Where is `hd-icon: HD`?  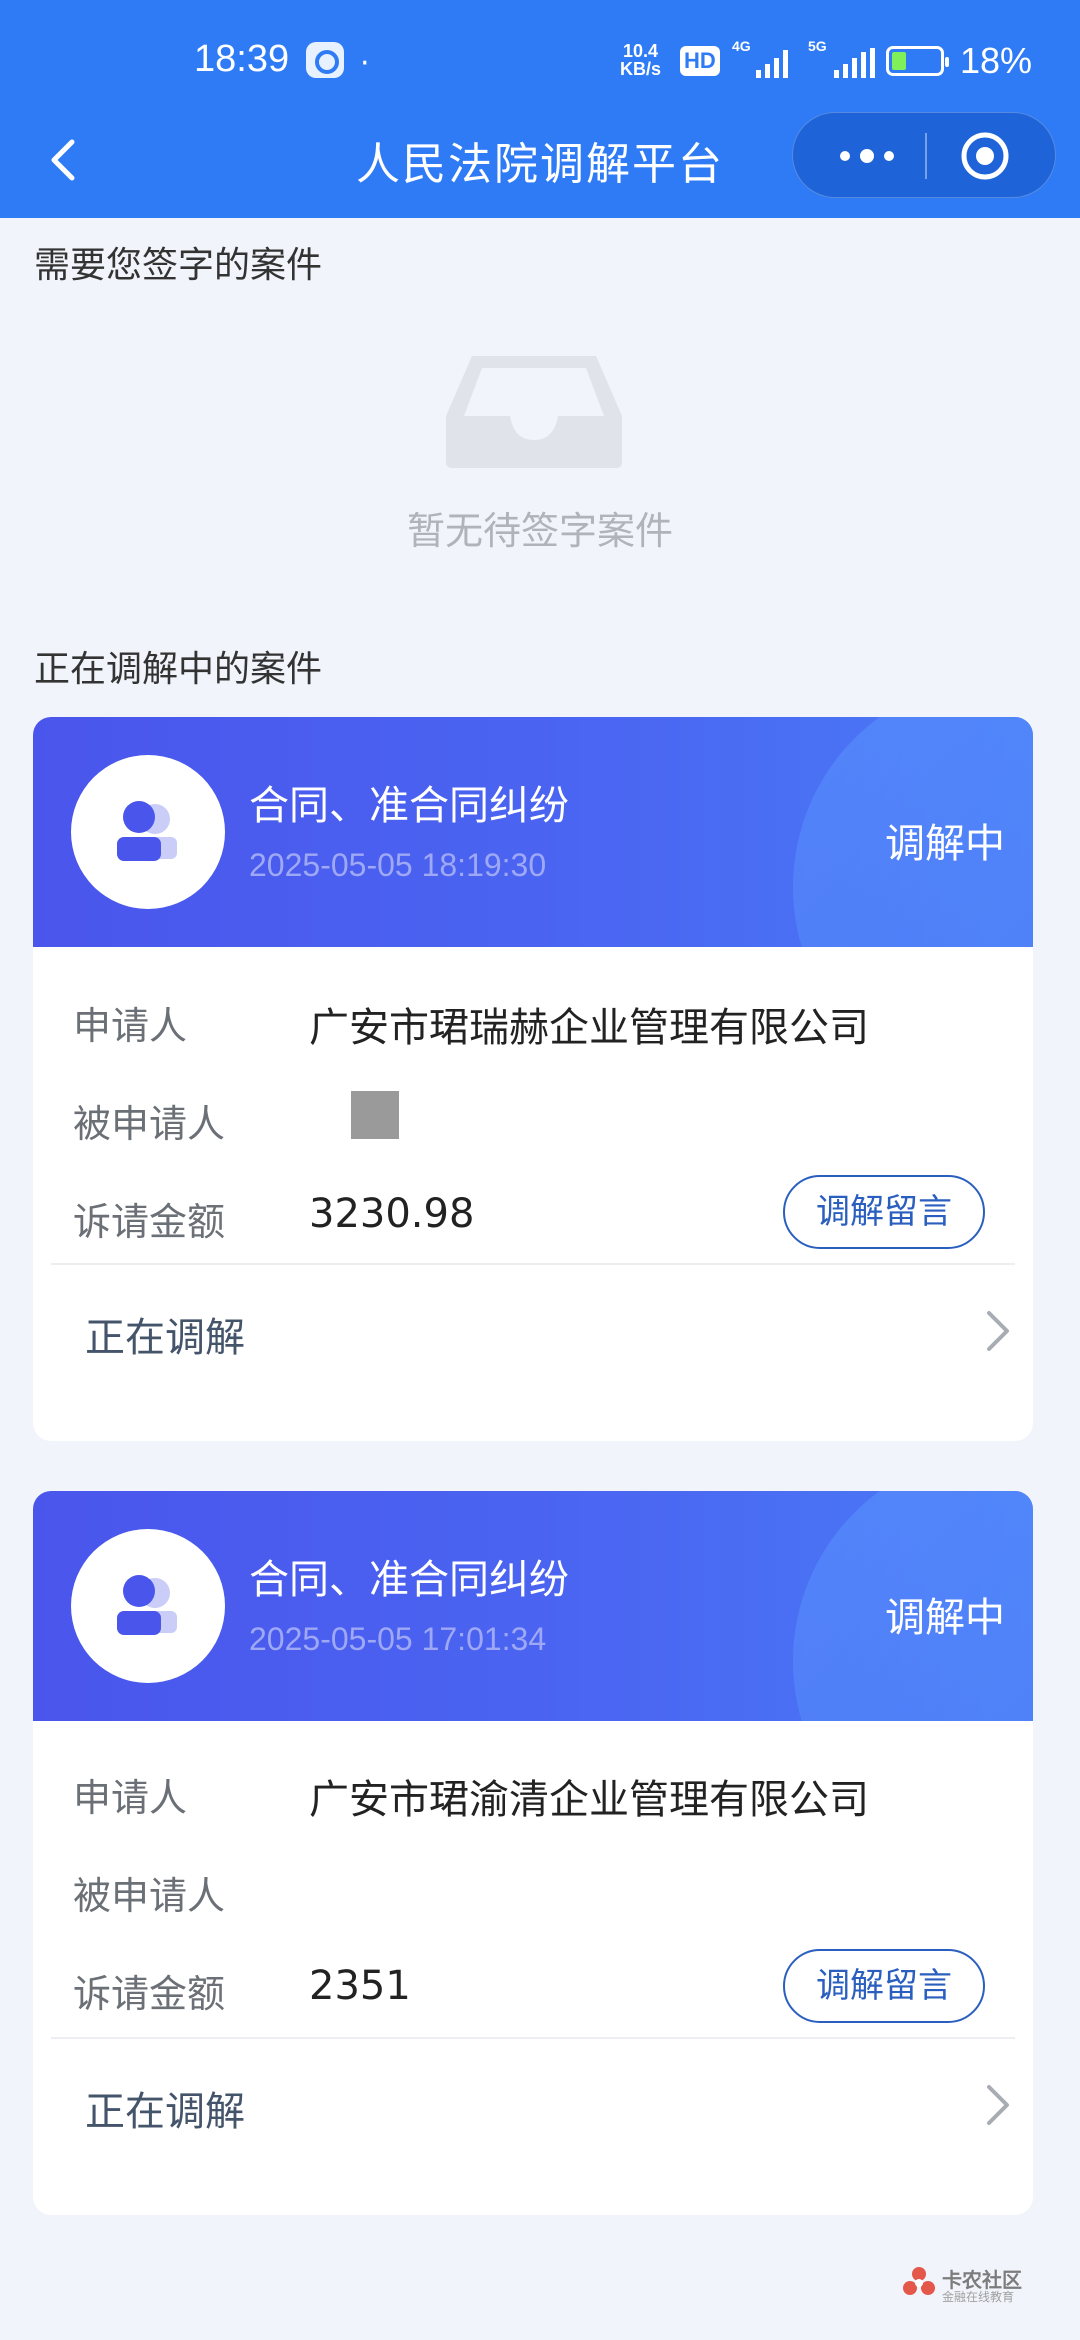 hd-icon: HD is located at coordinates (700, 61).